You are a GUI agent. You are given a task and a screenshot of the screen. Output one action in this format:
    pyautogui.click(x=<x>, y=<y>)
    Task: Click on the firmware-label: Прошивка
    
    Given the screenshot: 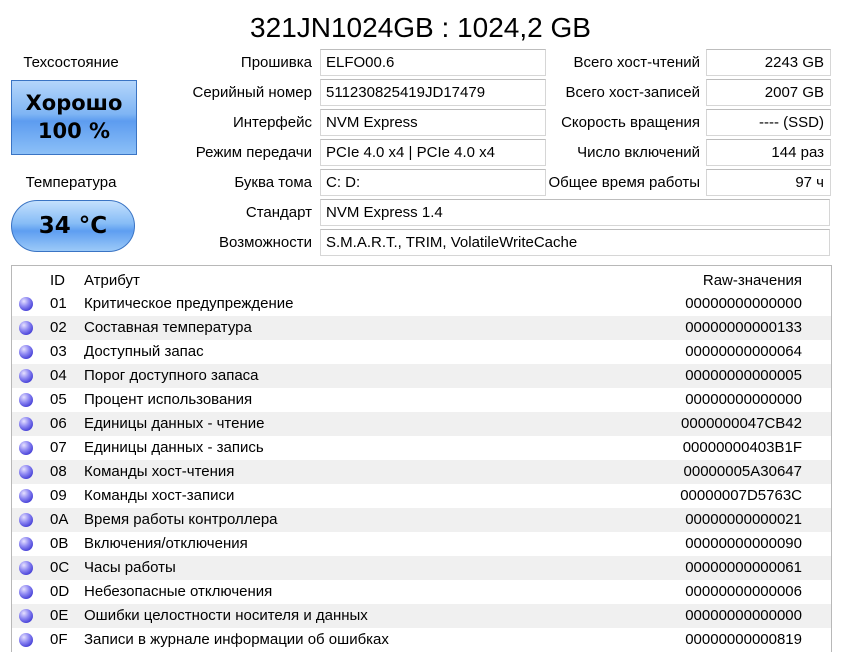 What is the action you would take?
    pyautogui.click(x=276, y=62)
    